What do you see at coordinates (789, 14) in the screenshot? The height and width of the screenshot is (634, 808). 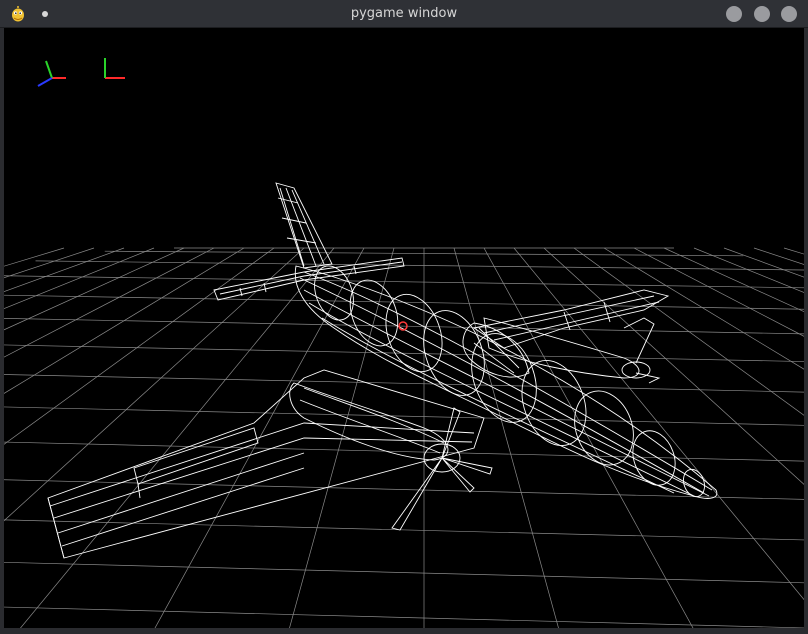 I see `close-button` at bounding box center [789, 14].